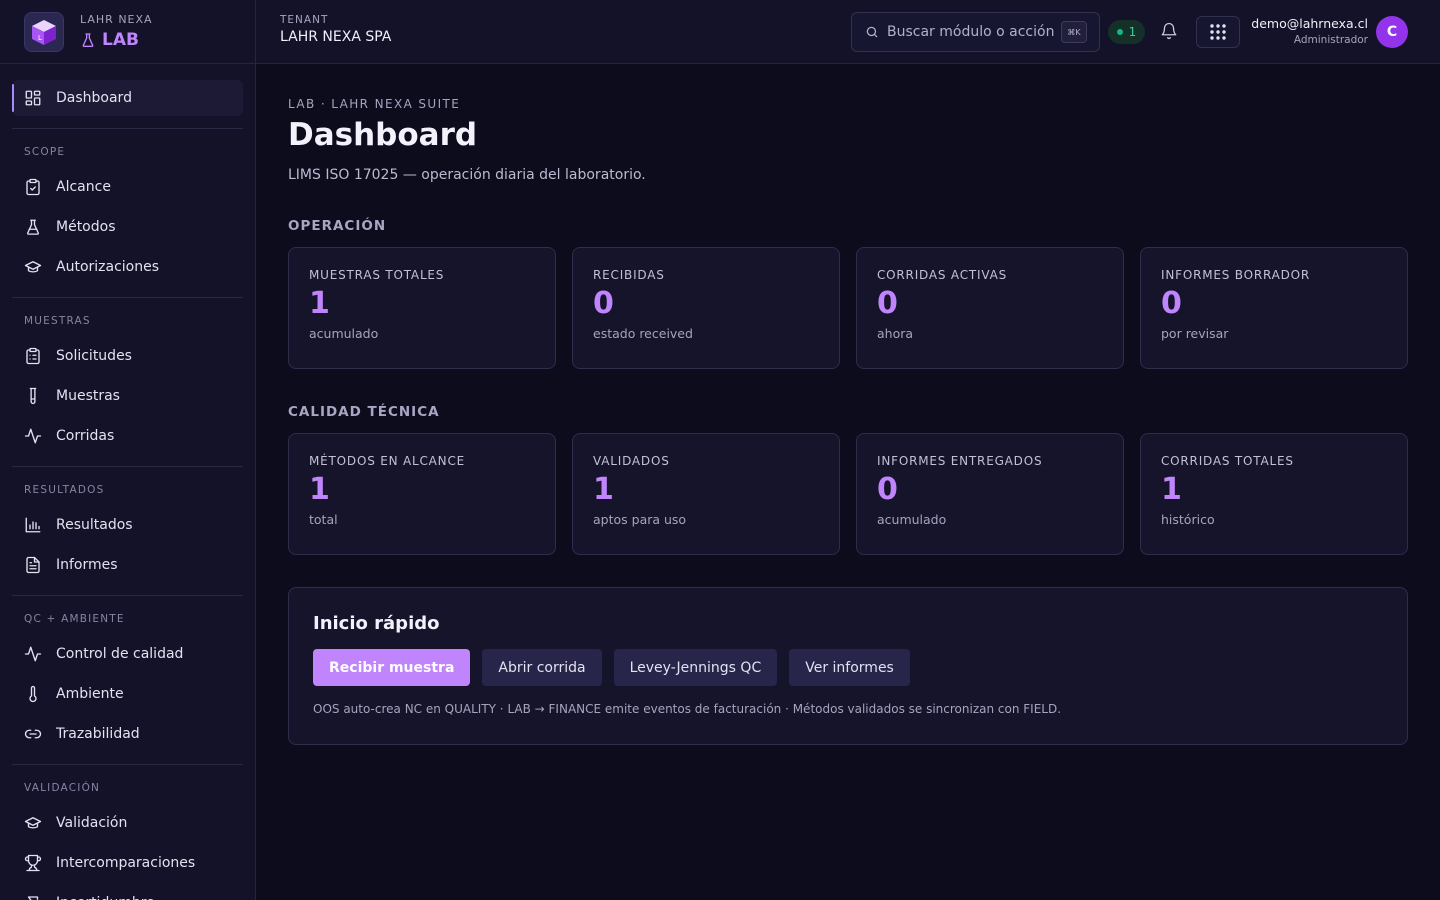  Describe the element at coordinates (912, 519) in the screenshot. I see `stat-card-caption: acumulado` at that location.